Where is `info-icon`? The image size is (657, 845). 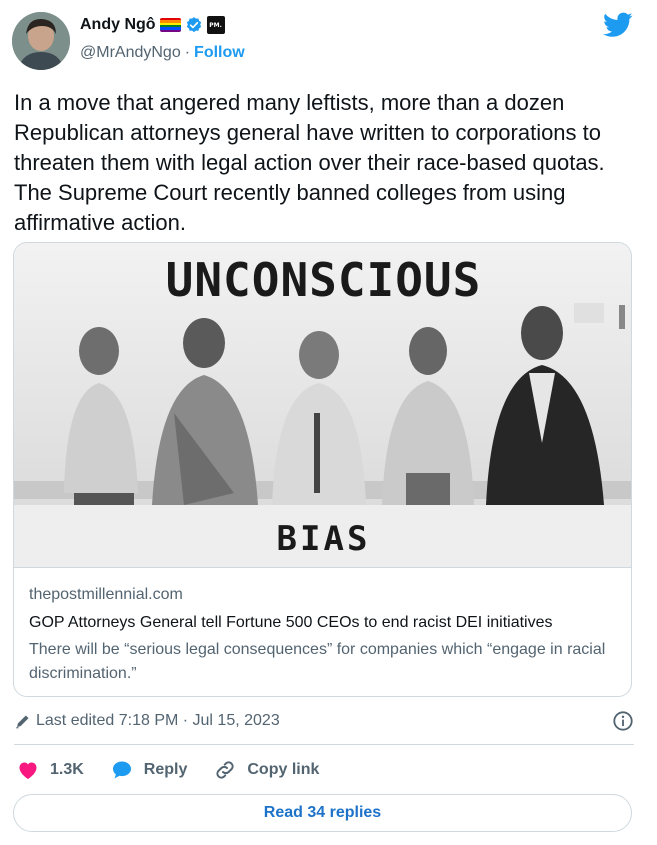
info-icon is located at coordinates (623, 721).